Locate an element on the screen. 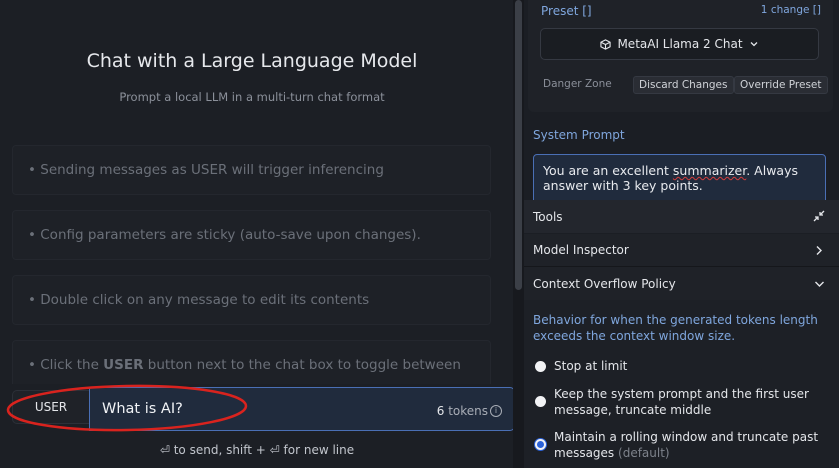  token-count-value: 6 is located at coordinates (440, 411).